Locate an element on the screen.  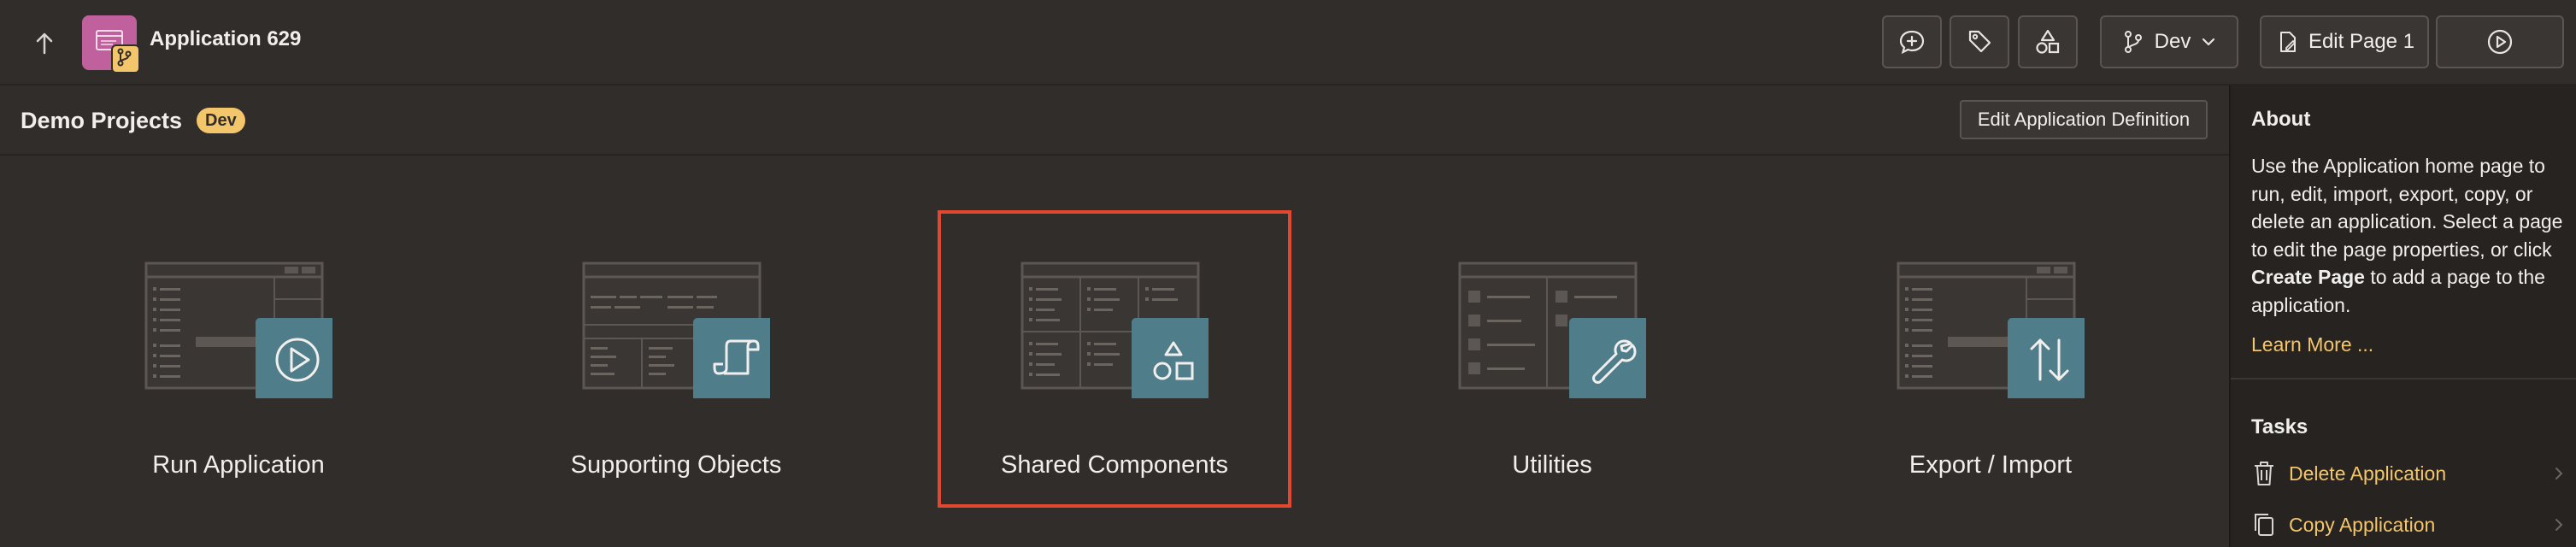
arrow-up-icon is located at coordinates (44, 43).